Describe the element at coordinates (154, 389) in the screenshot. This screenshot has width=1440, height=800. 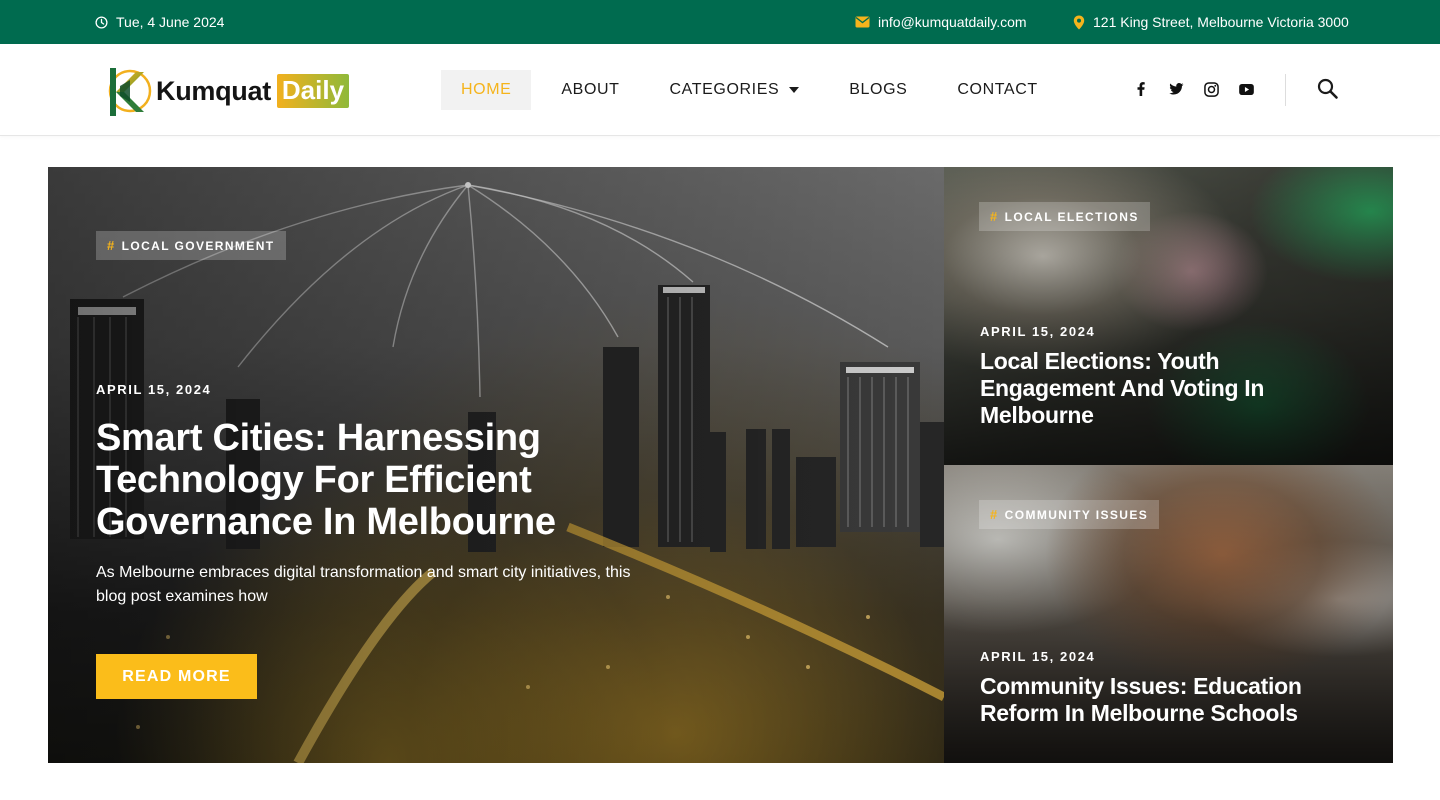
I see `hero-date: APRIL 15, 2024` at that location.